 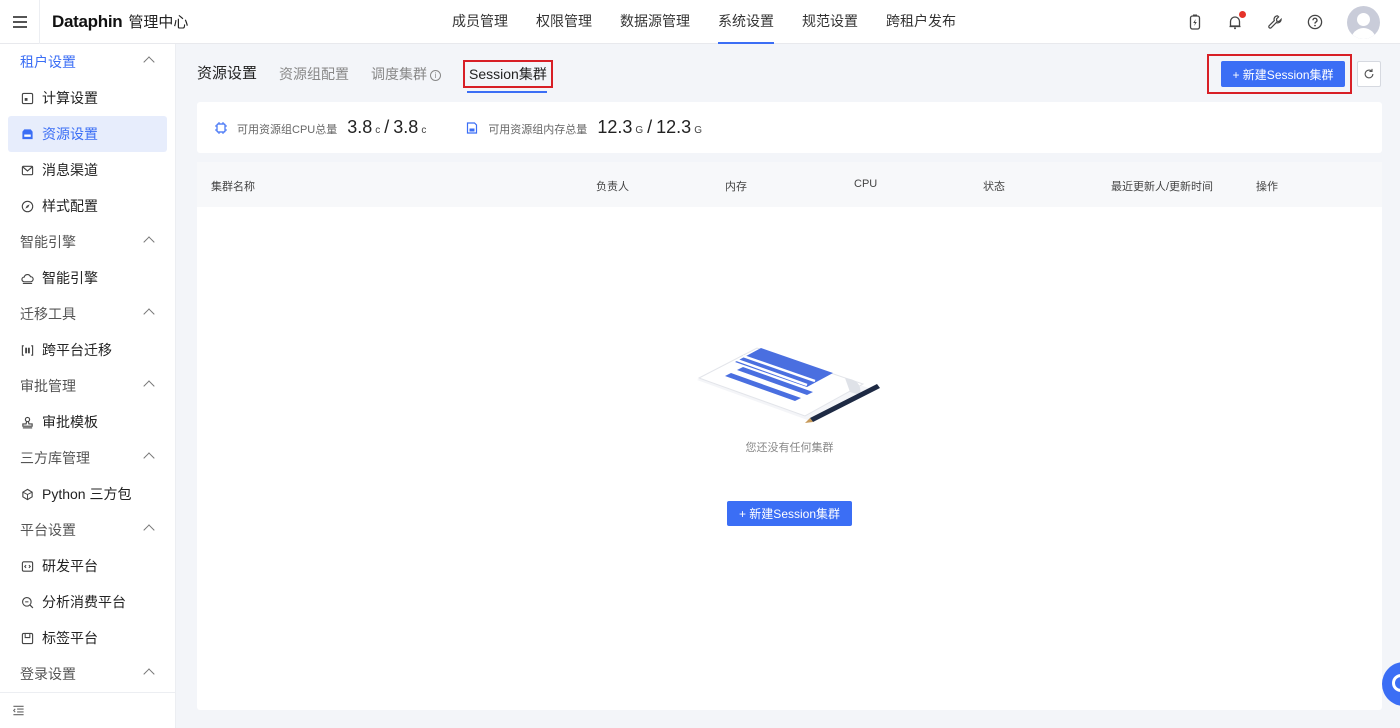 I want to click on empty-state-text: 您还没有任何集群, so click(x=789, y=448).